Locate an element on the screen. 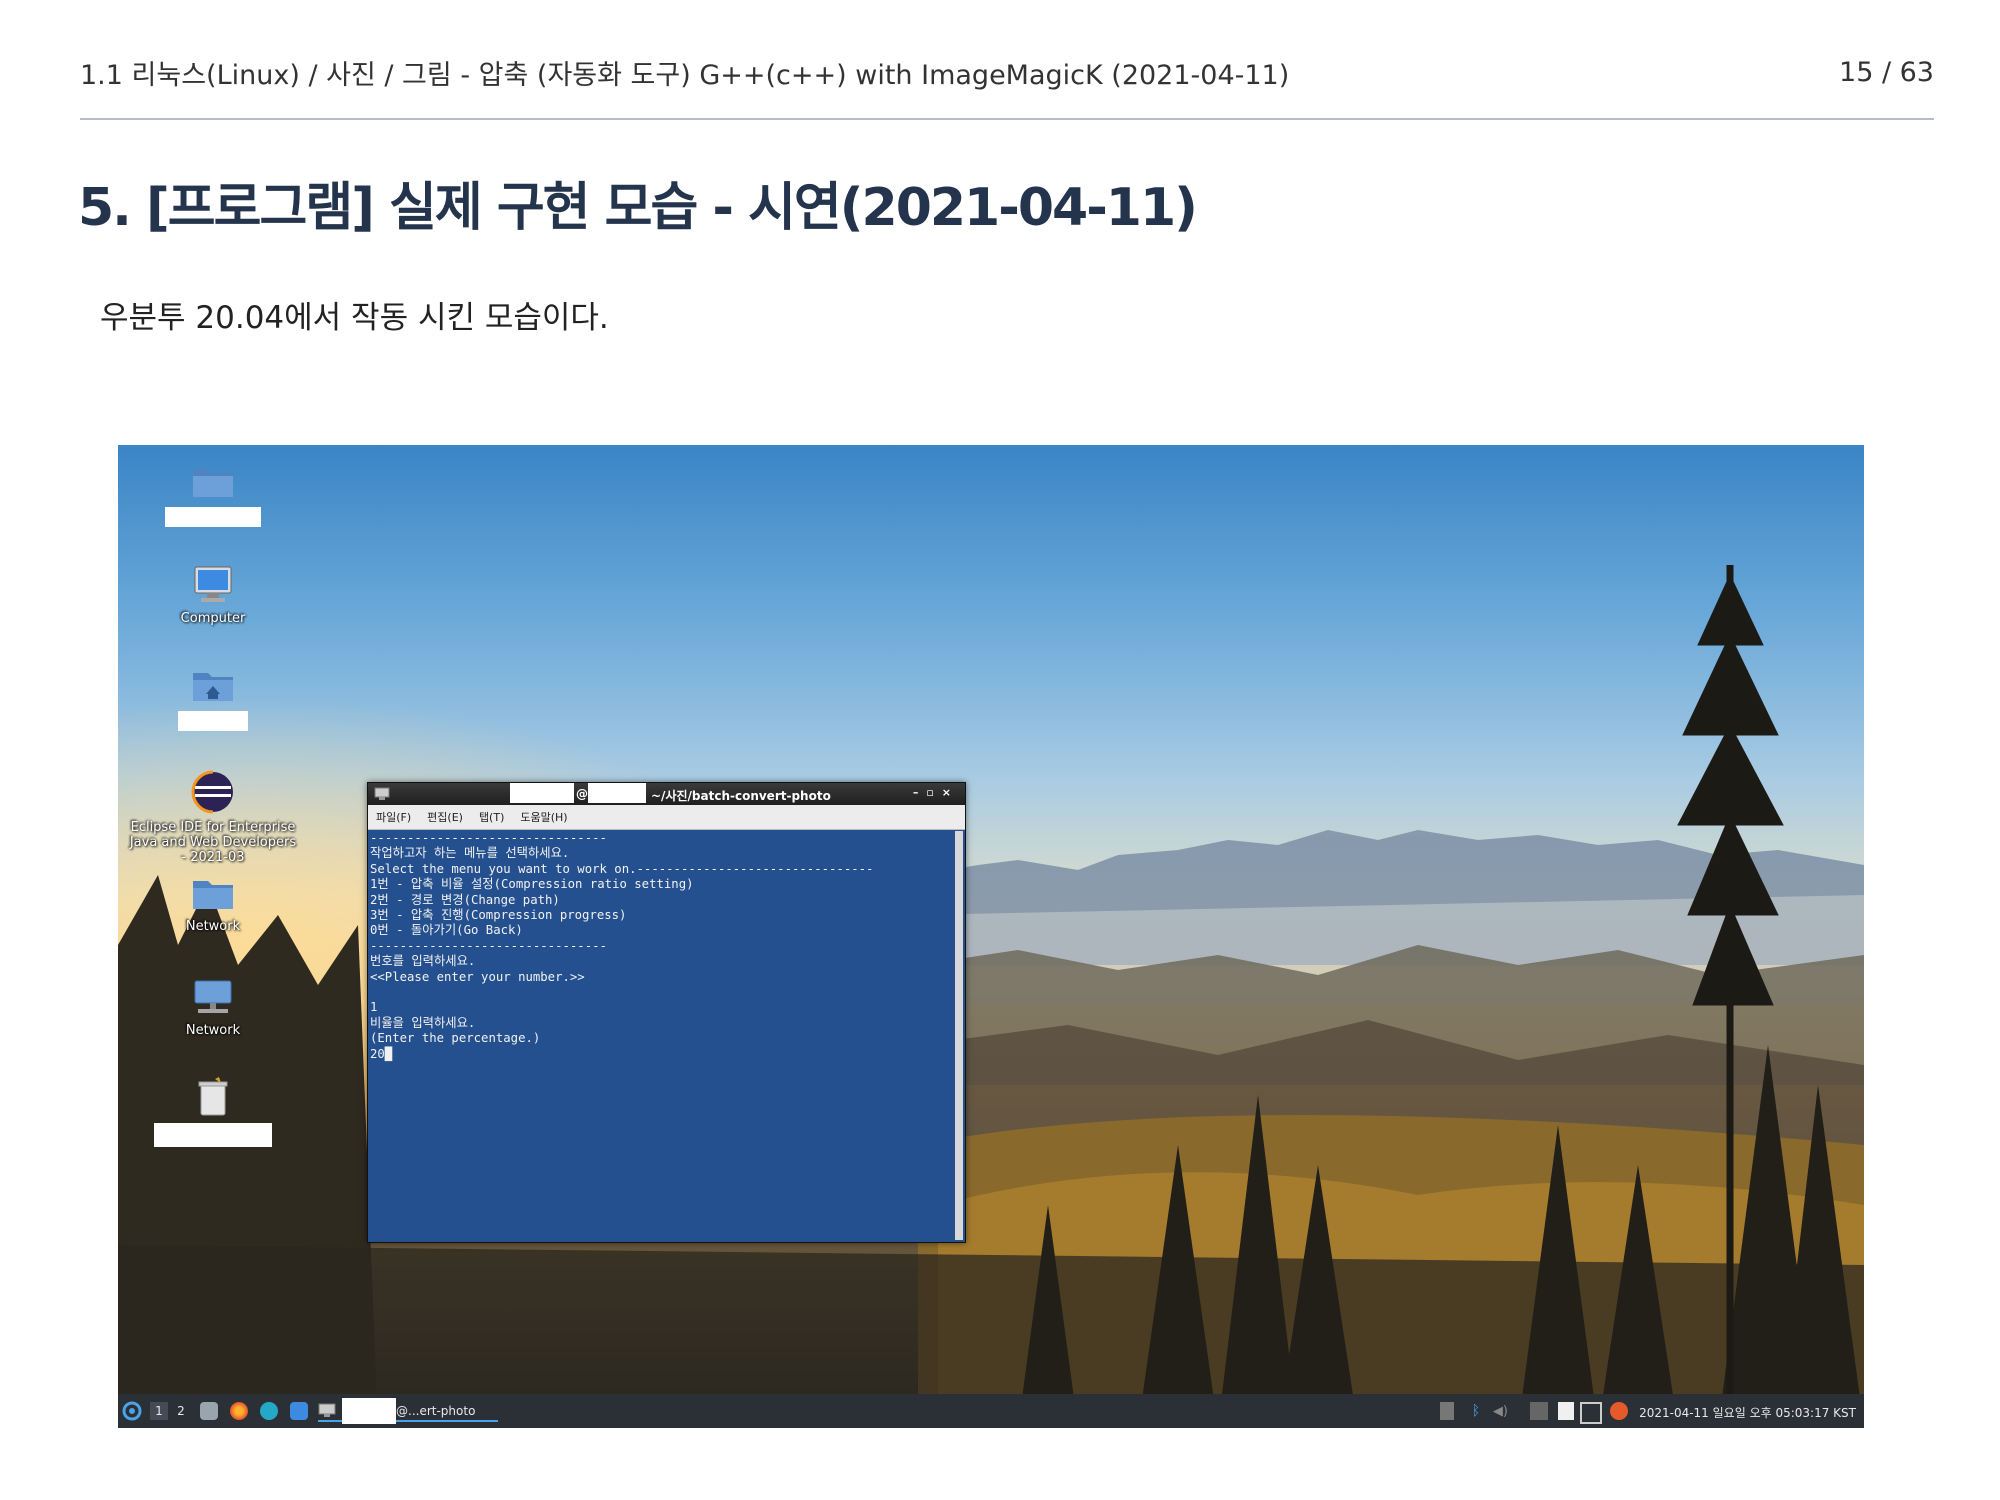 The width and height of the screenshot is (2000, 1500). app-launcher-icon is located at coordinates (269, 1411).